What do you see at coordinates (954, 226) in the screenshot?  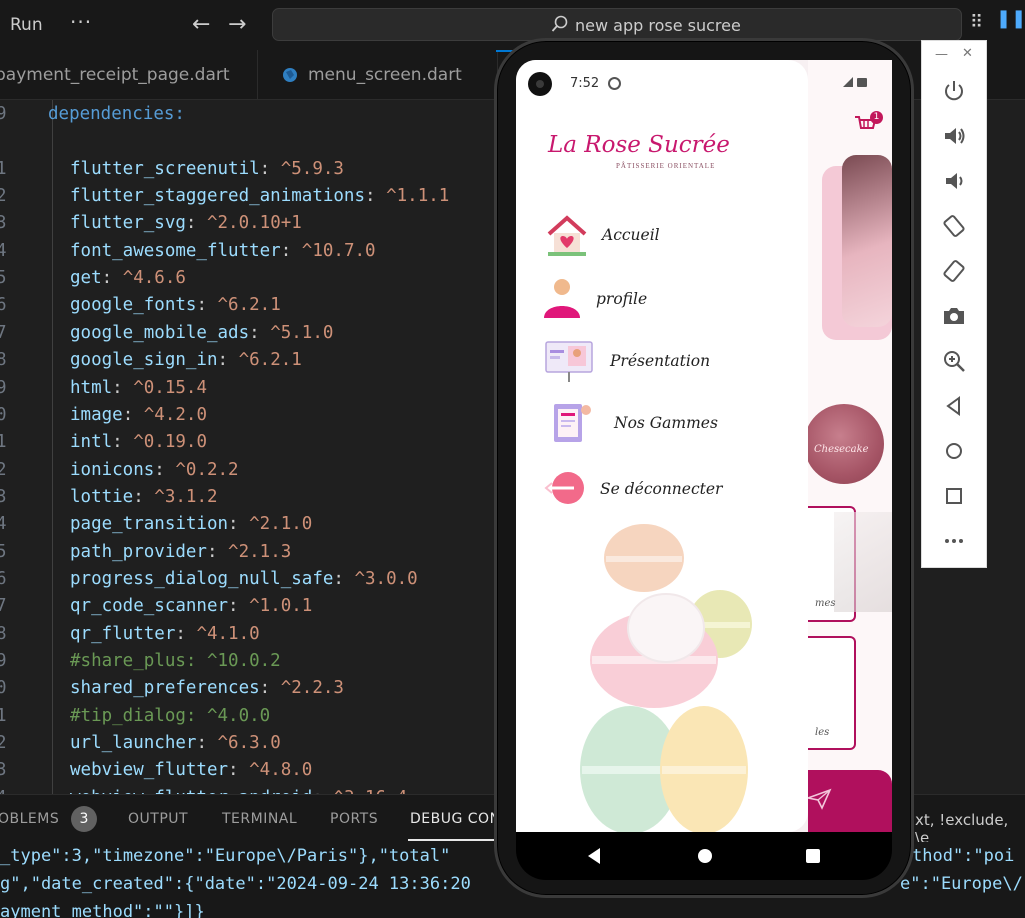 I see `rotate-left-icon` at bounding box center [954, 226].